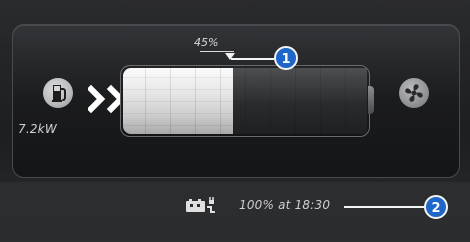 The height and width of the screenshot is (242, 470). Describe the element at coordinates (217, 51) in the screenshot. I see `state-of-charge-underline` at that location.